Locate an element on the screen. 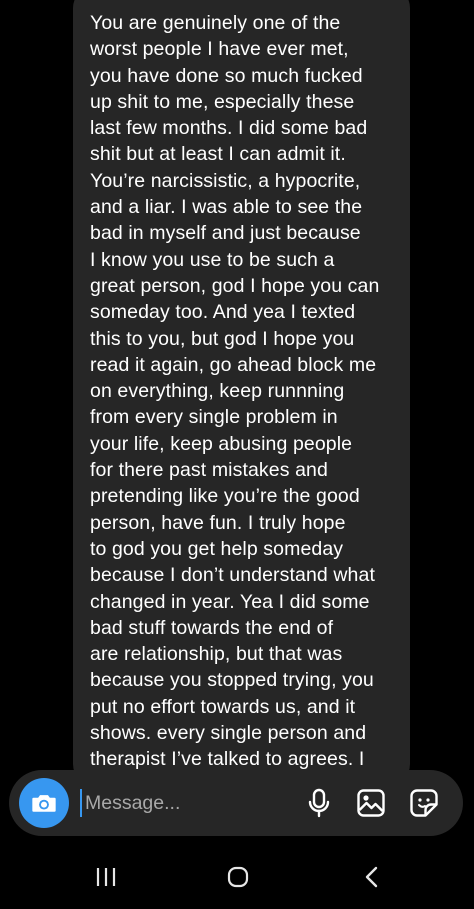  message-line: from every single problem in is located at coordinates (214, 417).